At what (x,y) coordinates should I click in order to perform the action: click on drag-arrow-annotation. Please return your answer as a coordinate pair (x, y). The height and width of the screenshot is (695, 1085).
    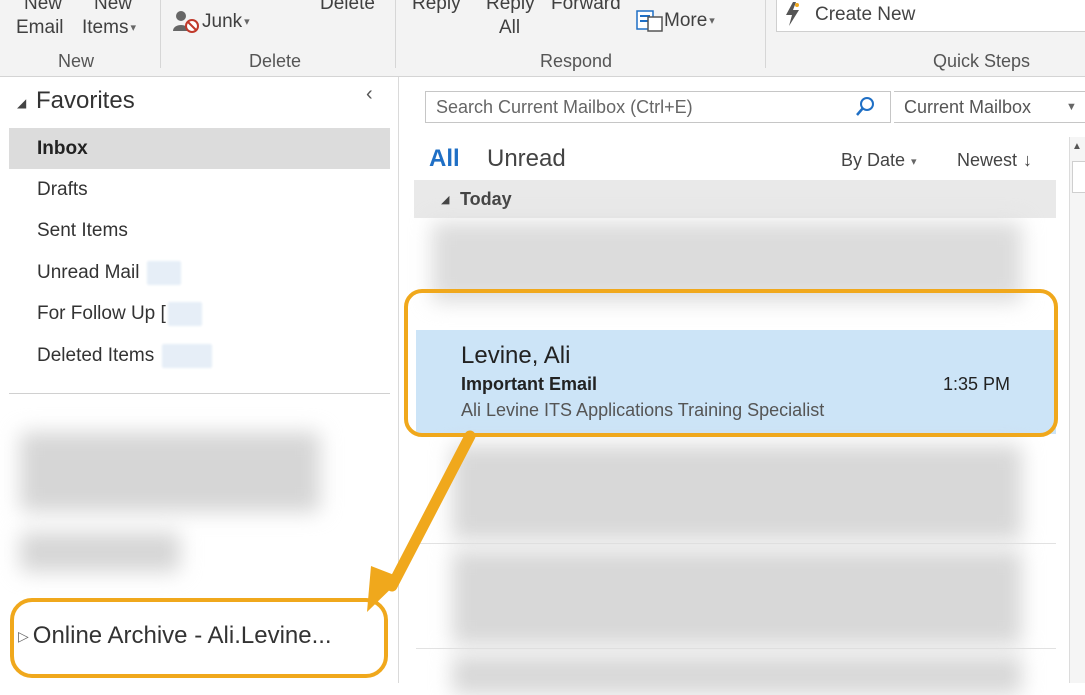
    Looking at the image, I should click on (421, 521).